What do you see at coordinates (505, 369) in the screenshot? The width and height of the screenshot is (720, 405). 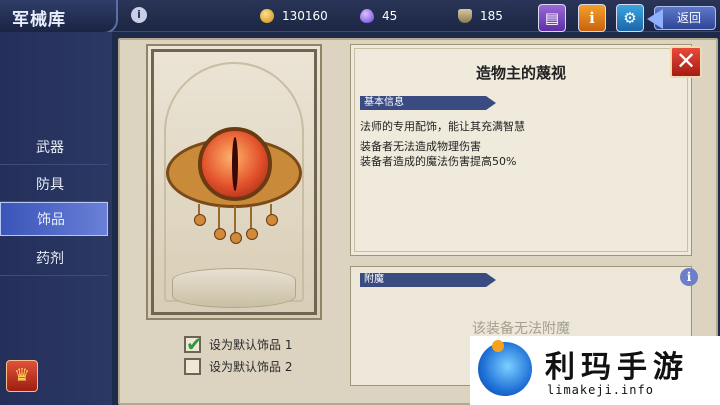 I see `watermark-logo` at bounding box center [505, 369].